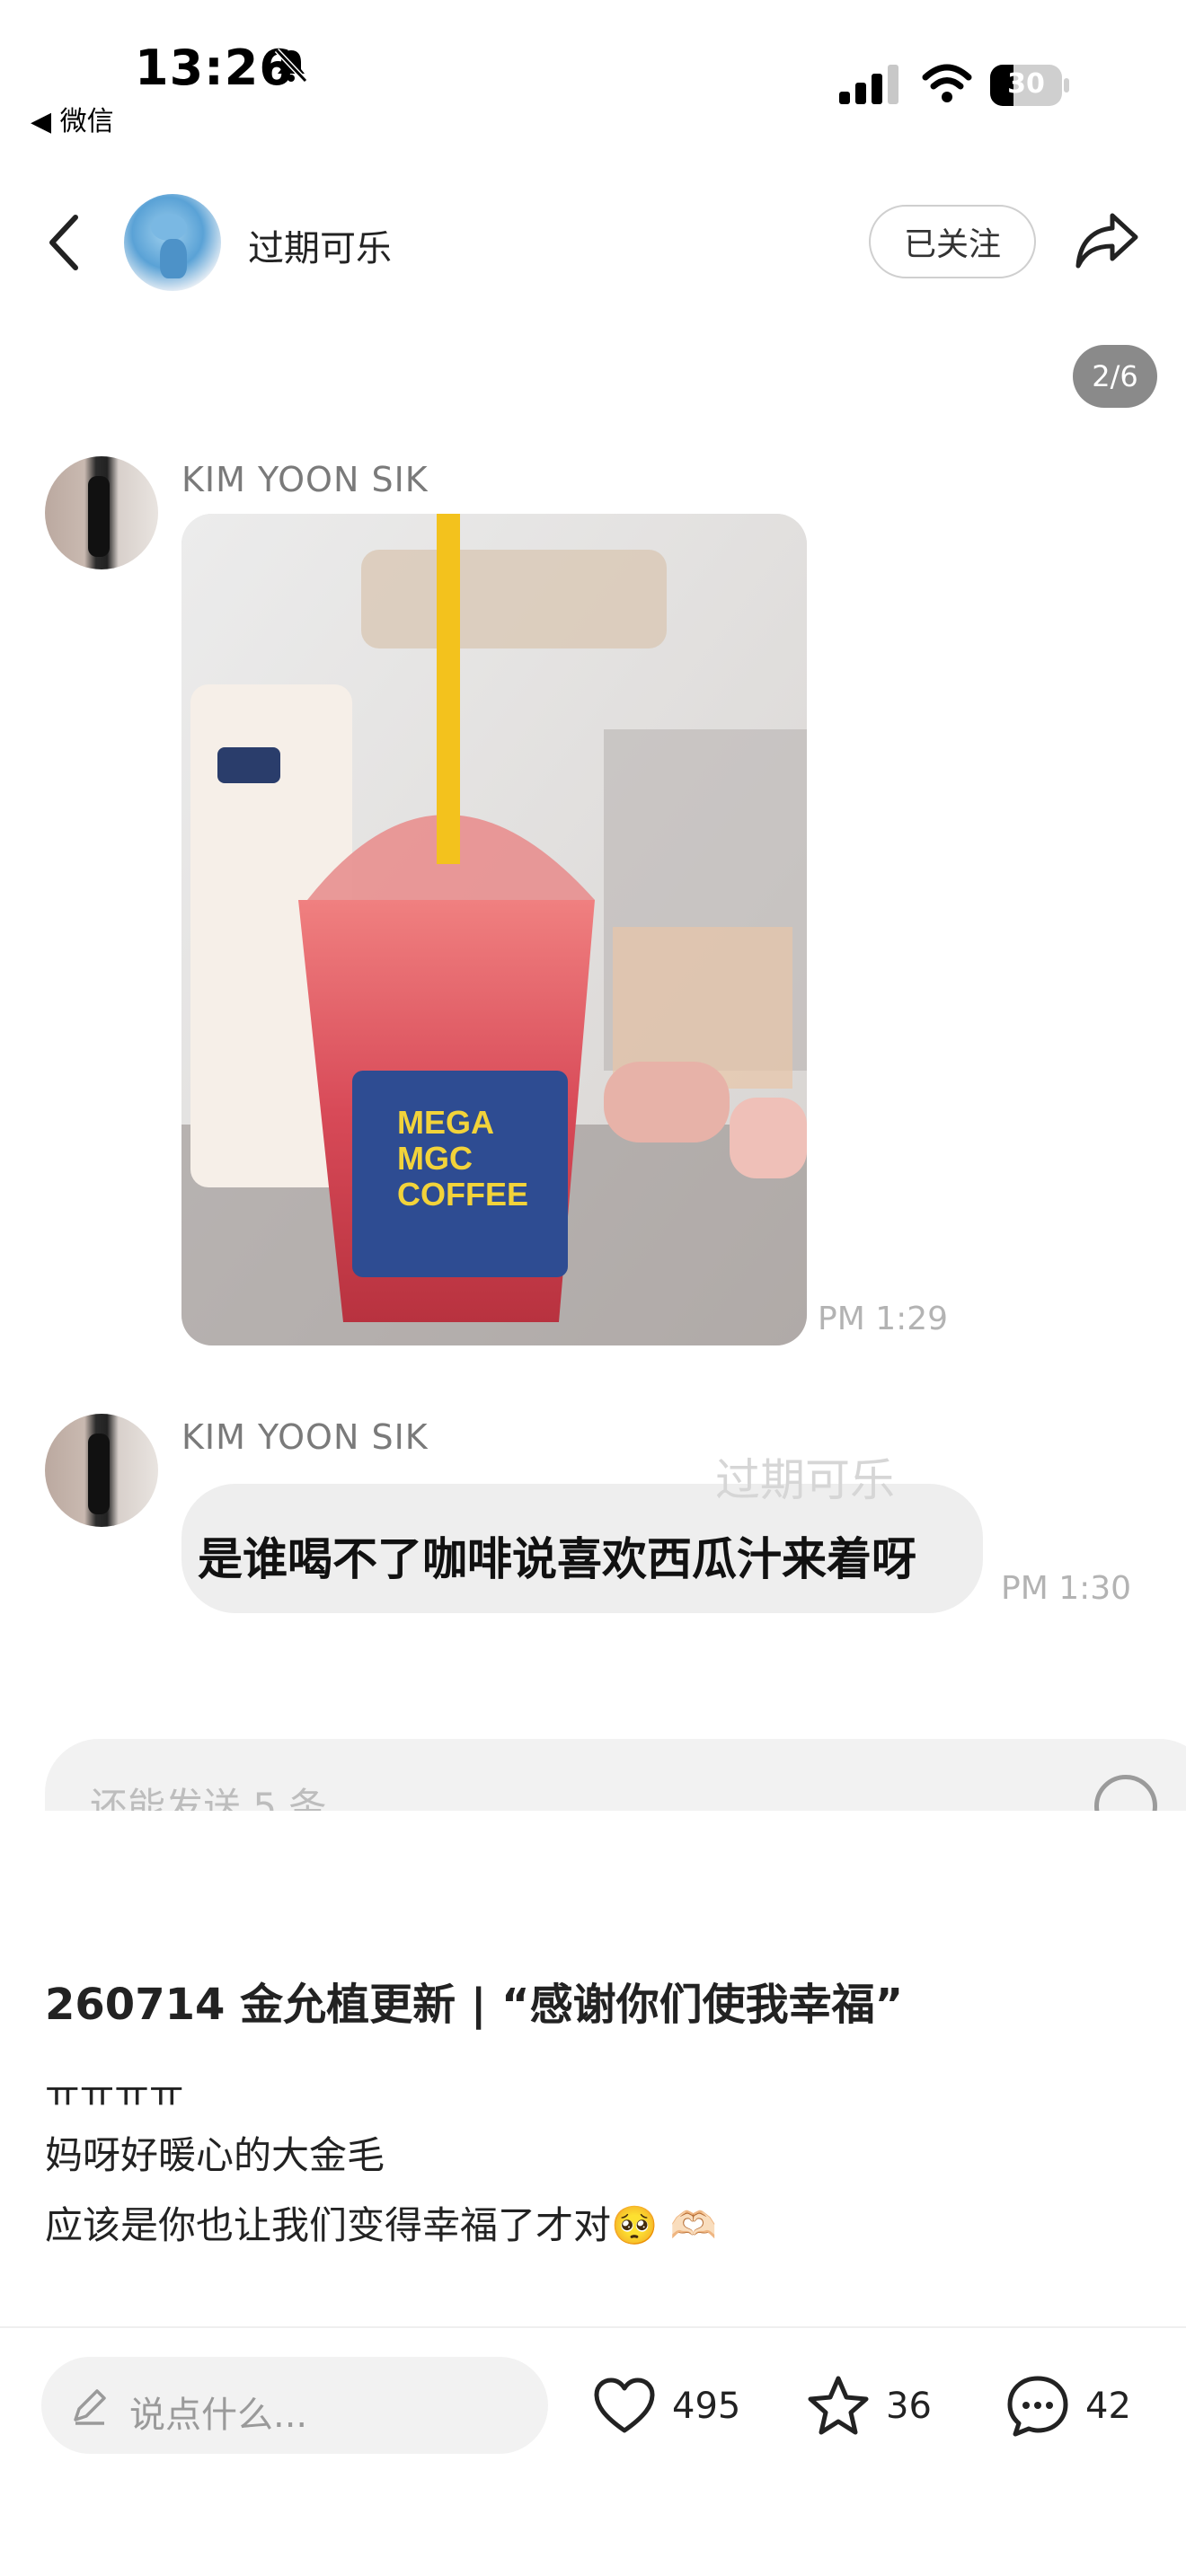 This screenshot has height=2576, width=1186. I want to click on svg-text: MGC, so click(435, 1158).